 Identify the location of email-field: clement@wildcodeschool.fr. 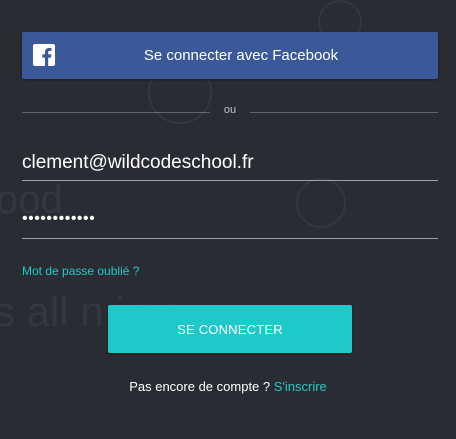
(230, 163).